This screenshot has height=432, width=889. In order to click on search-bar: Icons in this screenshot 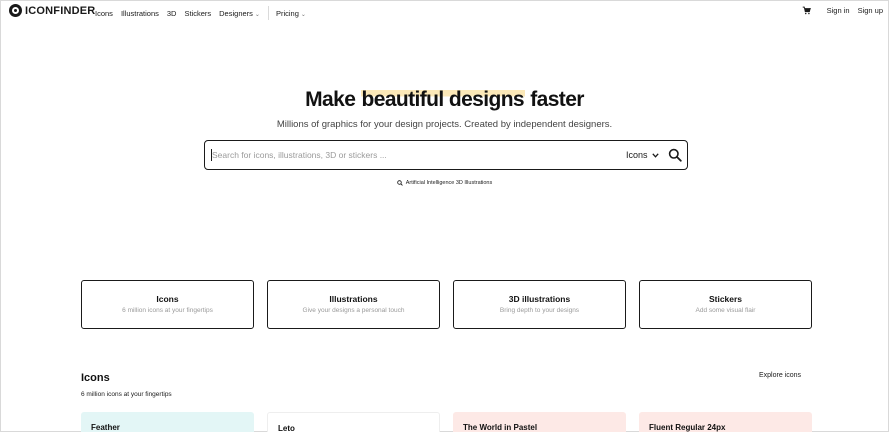, I will do `click(446, 155)`.